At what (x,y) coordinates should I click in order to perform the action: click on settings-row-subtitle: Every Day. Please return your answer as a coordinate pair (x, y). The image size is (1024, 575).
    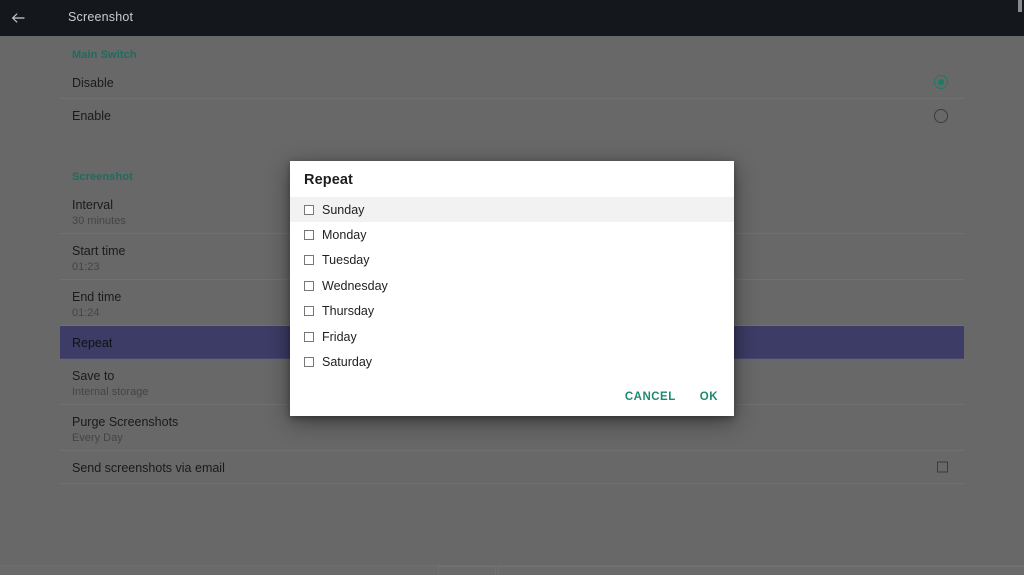
    Looking at the image, I should click on (97, 438).